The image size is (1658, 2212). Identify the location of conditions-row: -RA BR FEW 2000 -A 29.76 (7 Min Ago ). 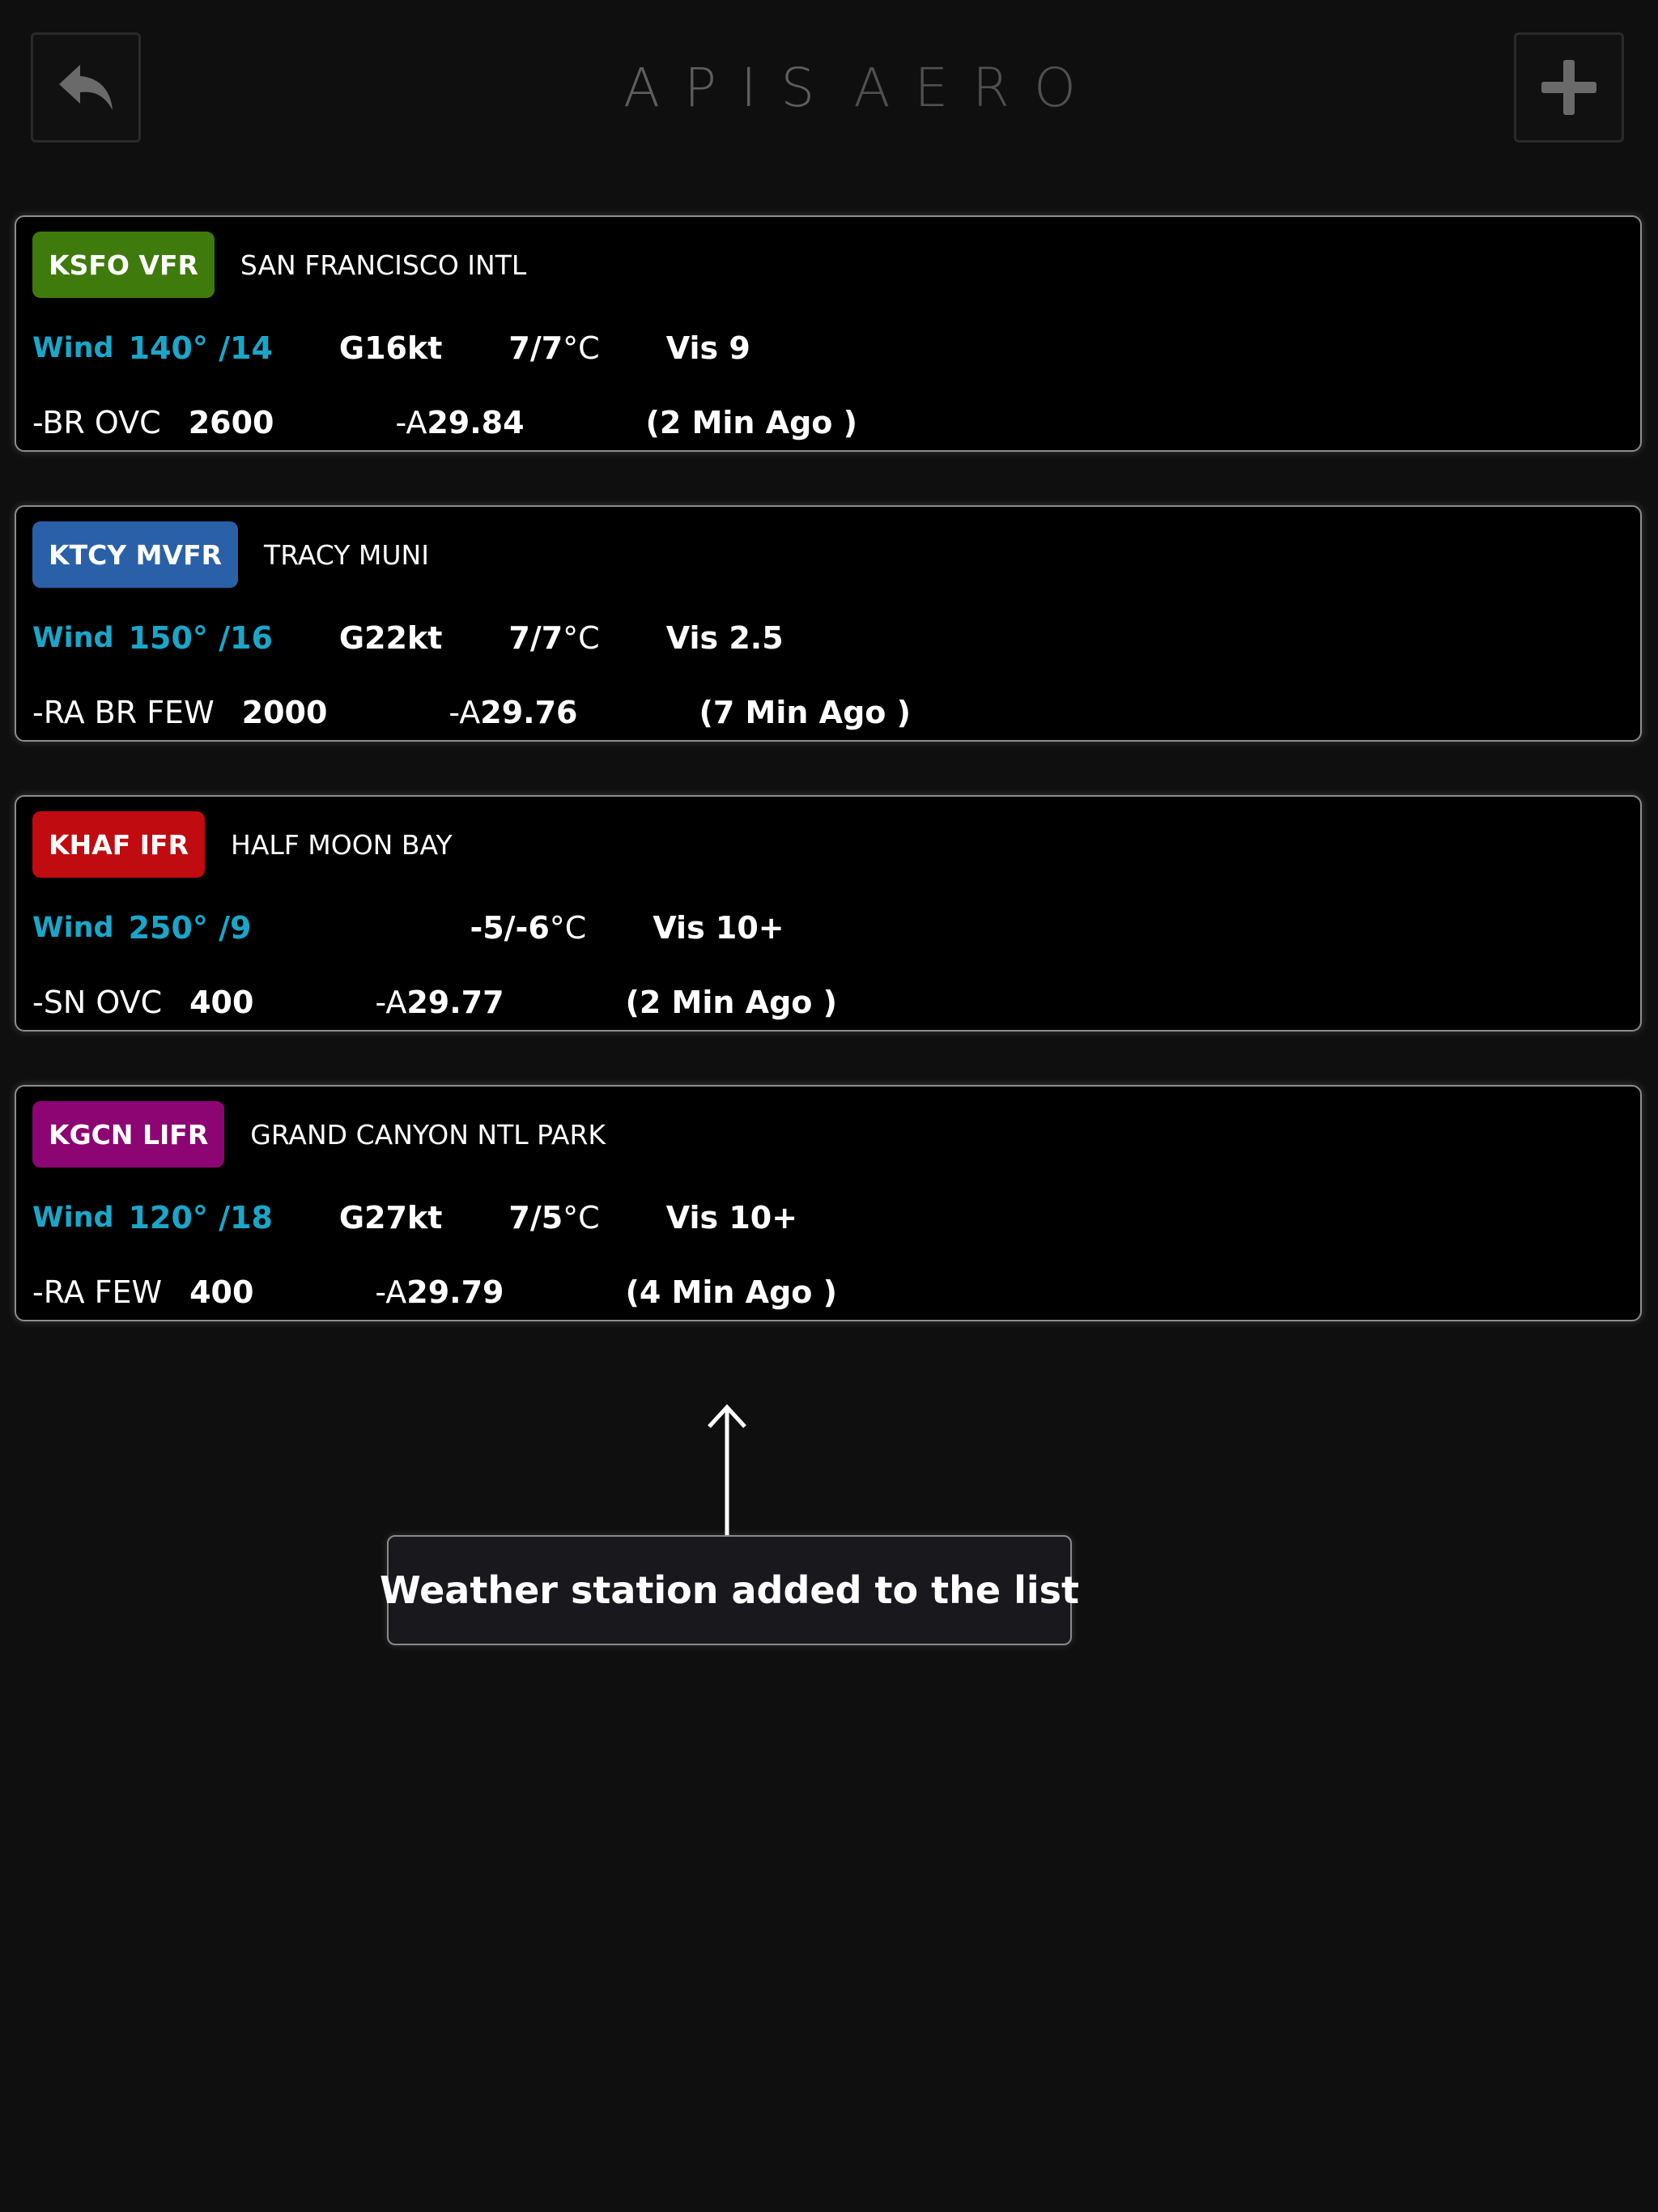
(471, 712).